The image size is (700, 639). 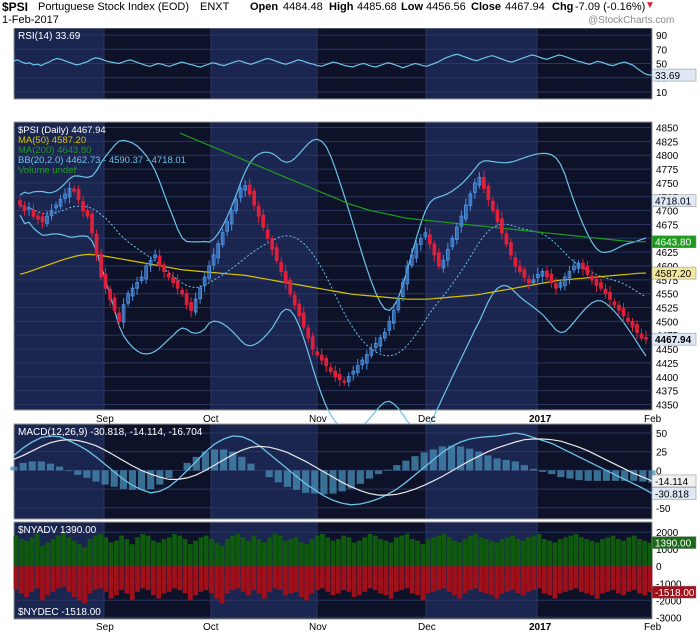 I want to click on price-xlabel: Dec, so click(x=427, y=419).